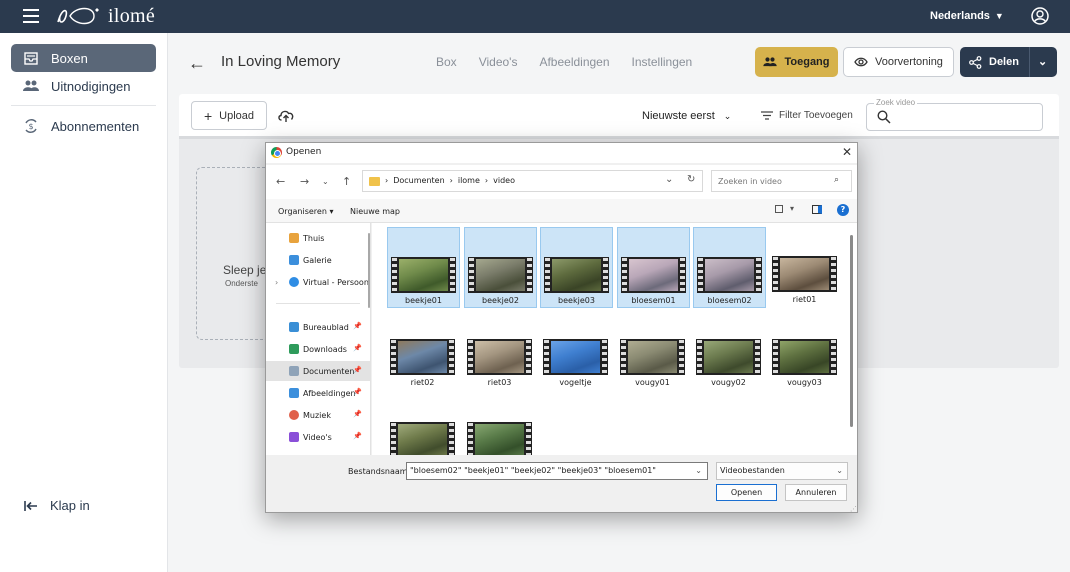  Describe the element at coordinates (318, 393) in the screenshot. I see `tree-item-afbeeldingen: Afbeeldingen 📌` at that location.